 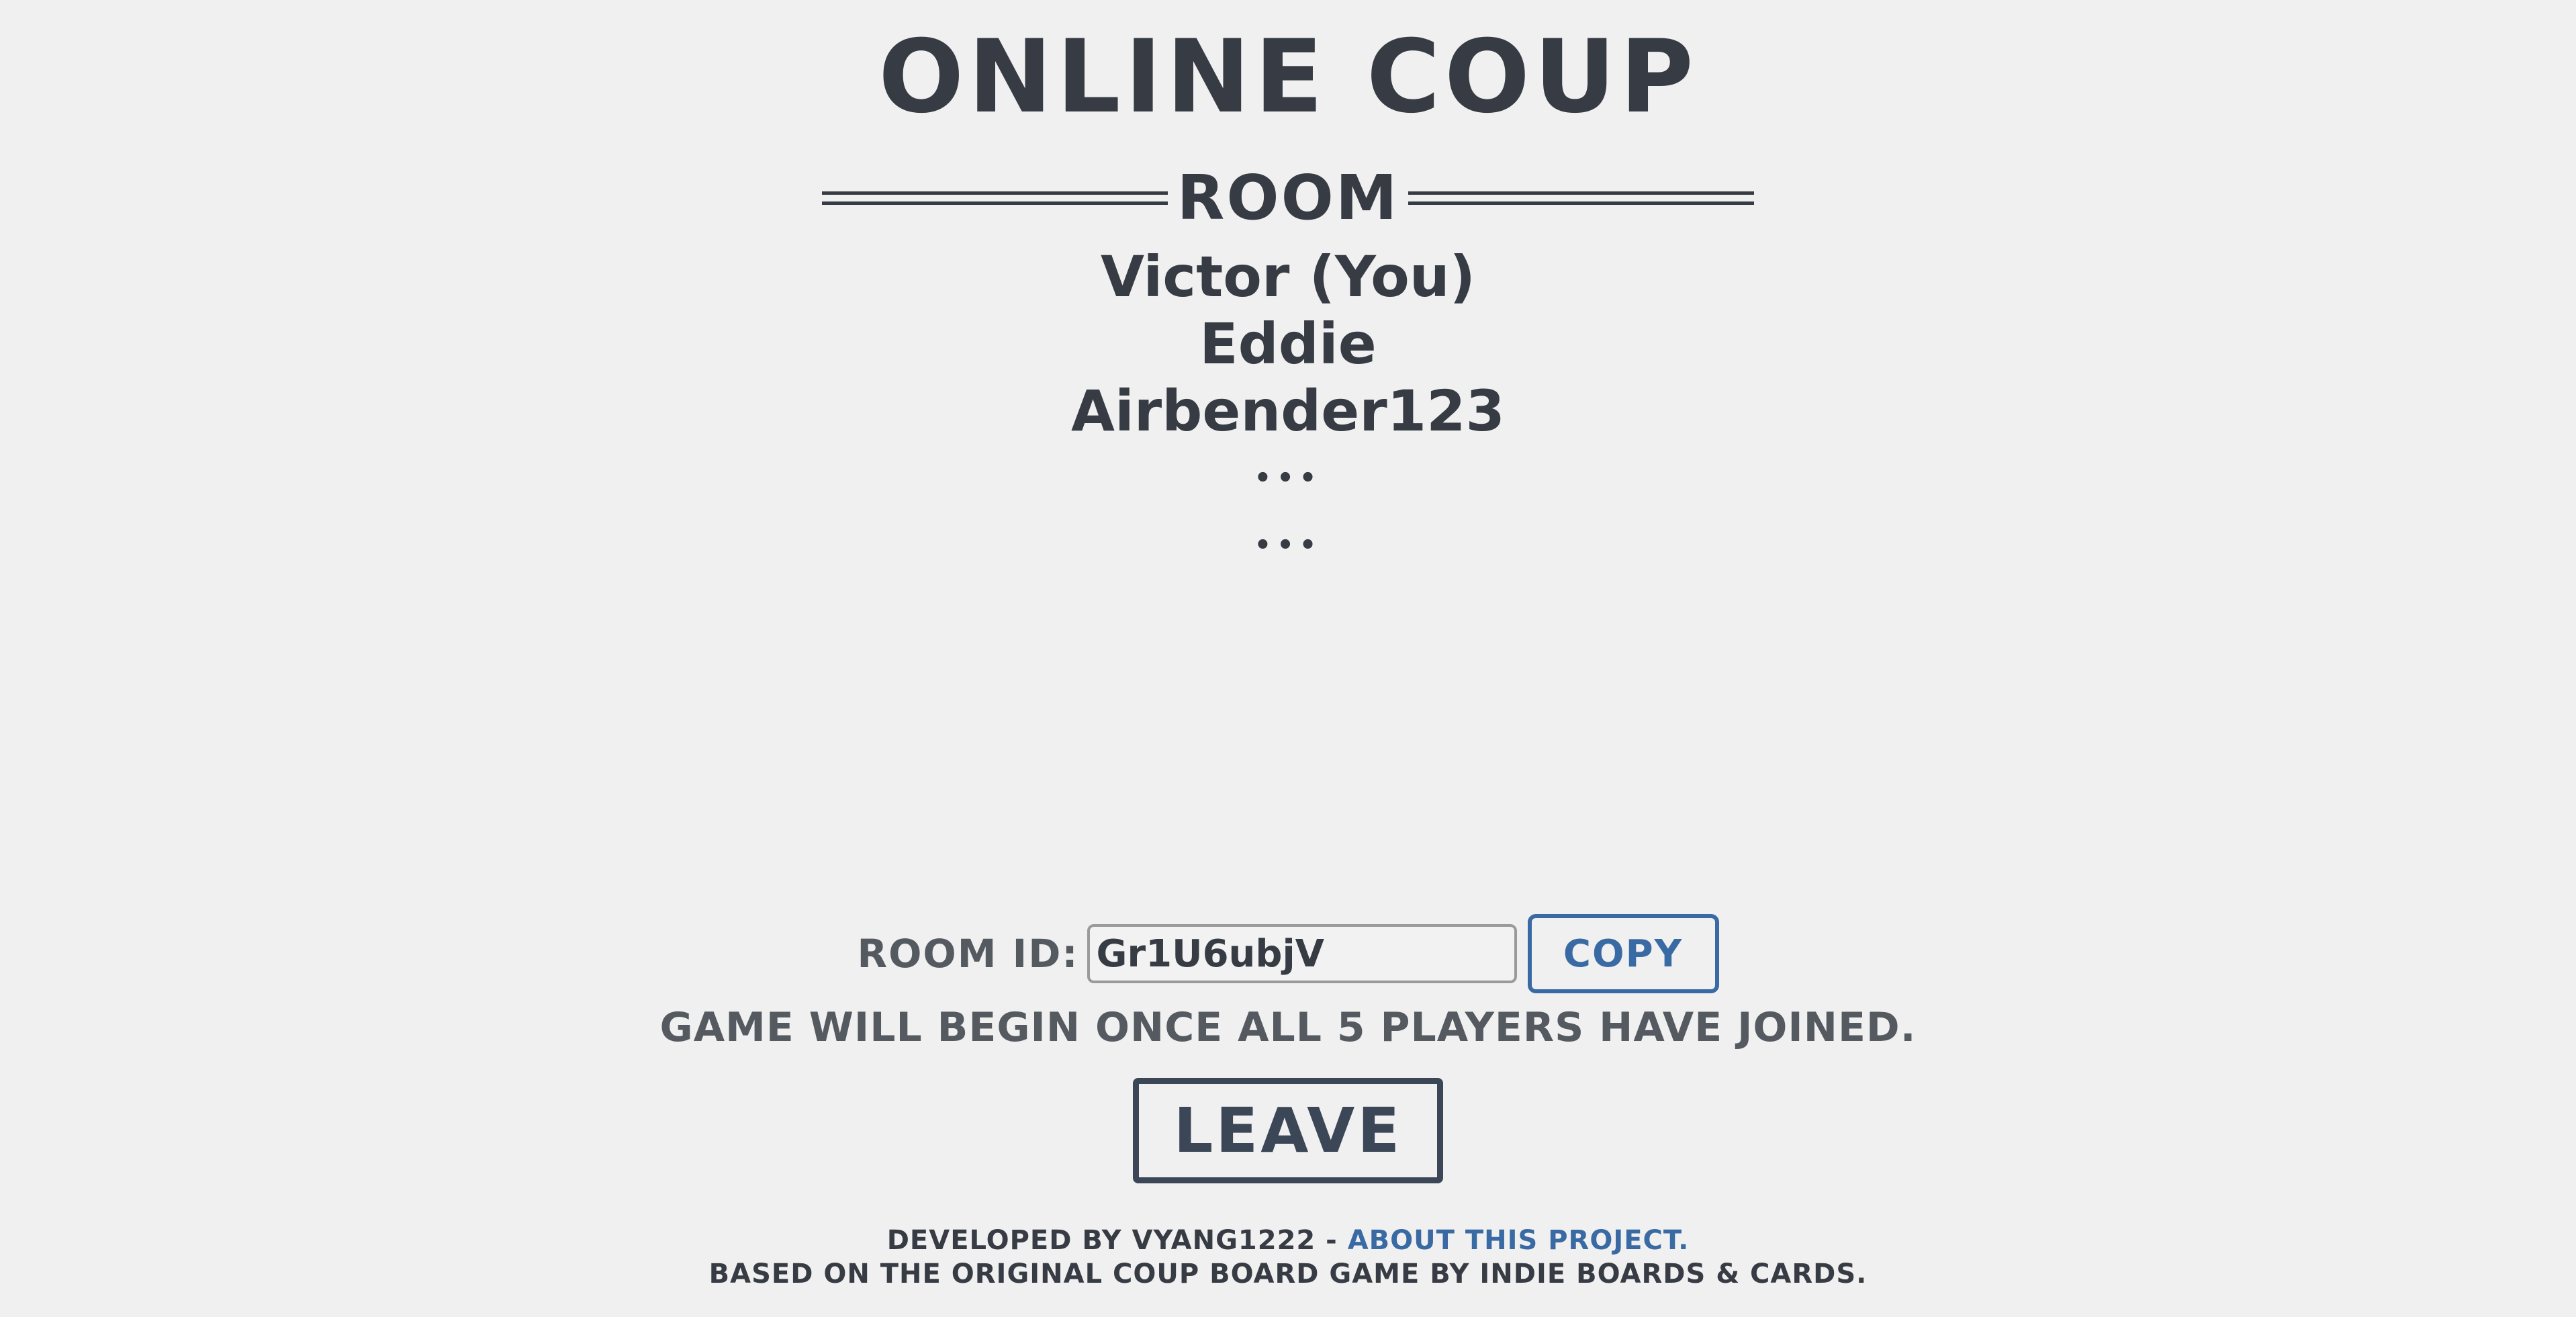 I want to click on footer-developed-by: DEVELOPED BY VYANG1222 -, so click(x=1117, y=1240).